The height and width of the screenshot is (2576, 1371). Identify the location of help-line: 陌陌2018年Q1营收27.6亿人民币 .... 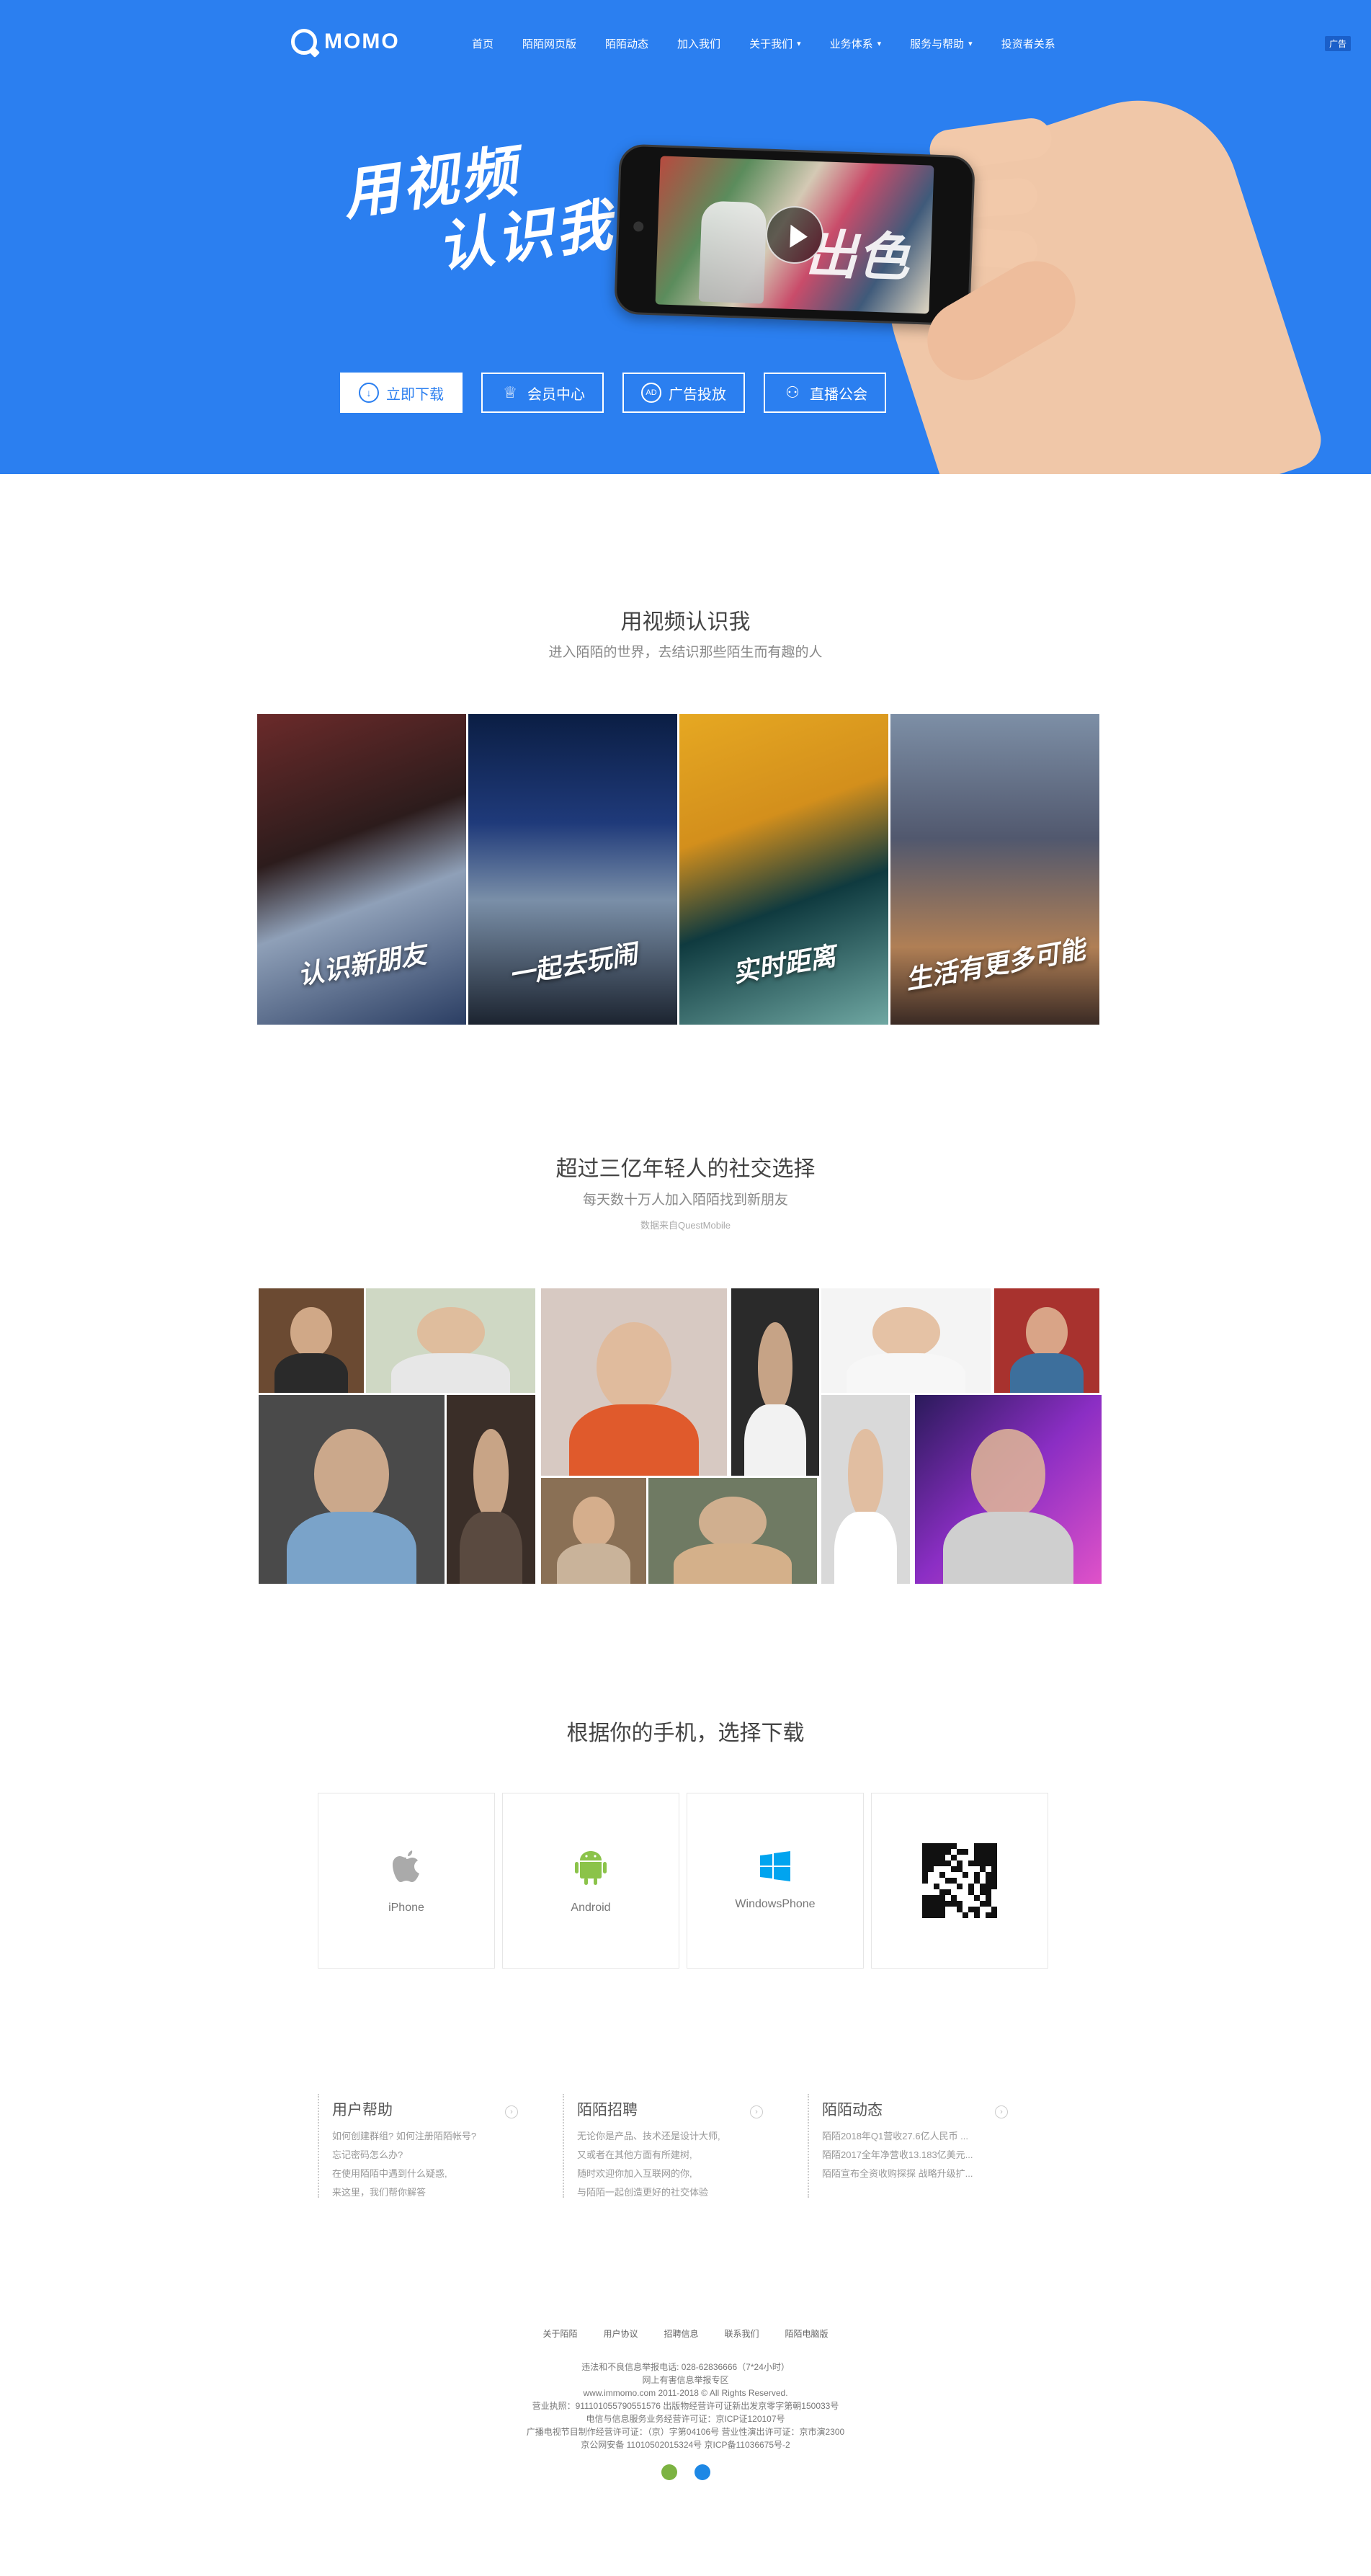
(937, 2136).